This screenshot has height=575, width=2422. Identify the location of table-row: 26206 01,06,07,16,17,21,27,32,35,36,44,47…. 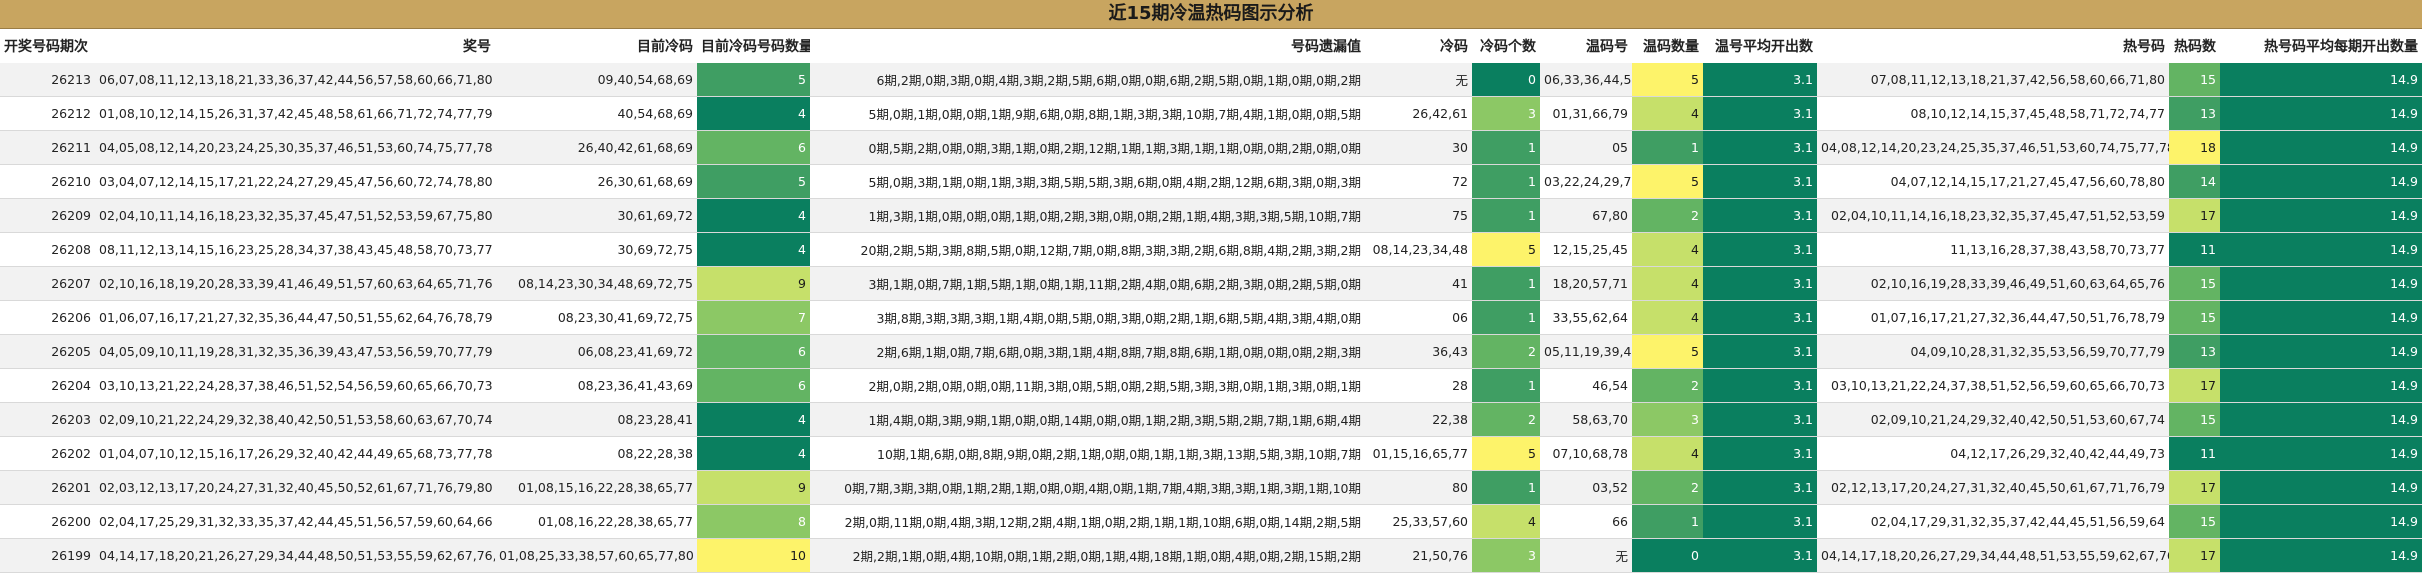
(1211, 317).